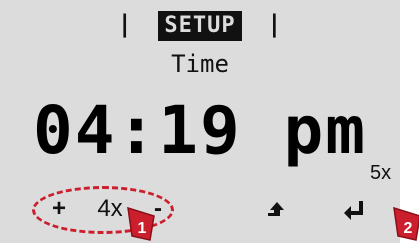  I want to click on press-count-right: 5x, so click(381, 173).